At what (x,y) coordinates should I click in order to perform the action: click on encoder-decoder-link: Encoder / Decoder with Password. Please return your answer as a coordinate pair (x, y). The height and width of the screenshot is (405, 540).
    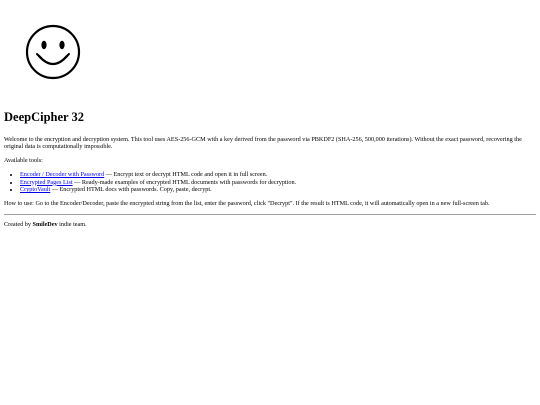
    Looking at the image, I should click on (62, 174).